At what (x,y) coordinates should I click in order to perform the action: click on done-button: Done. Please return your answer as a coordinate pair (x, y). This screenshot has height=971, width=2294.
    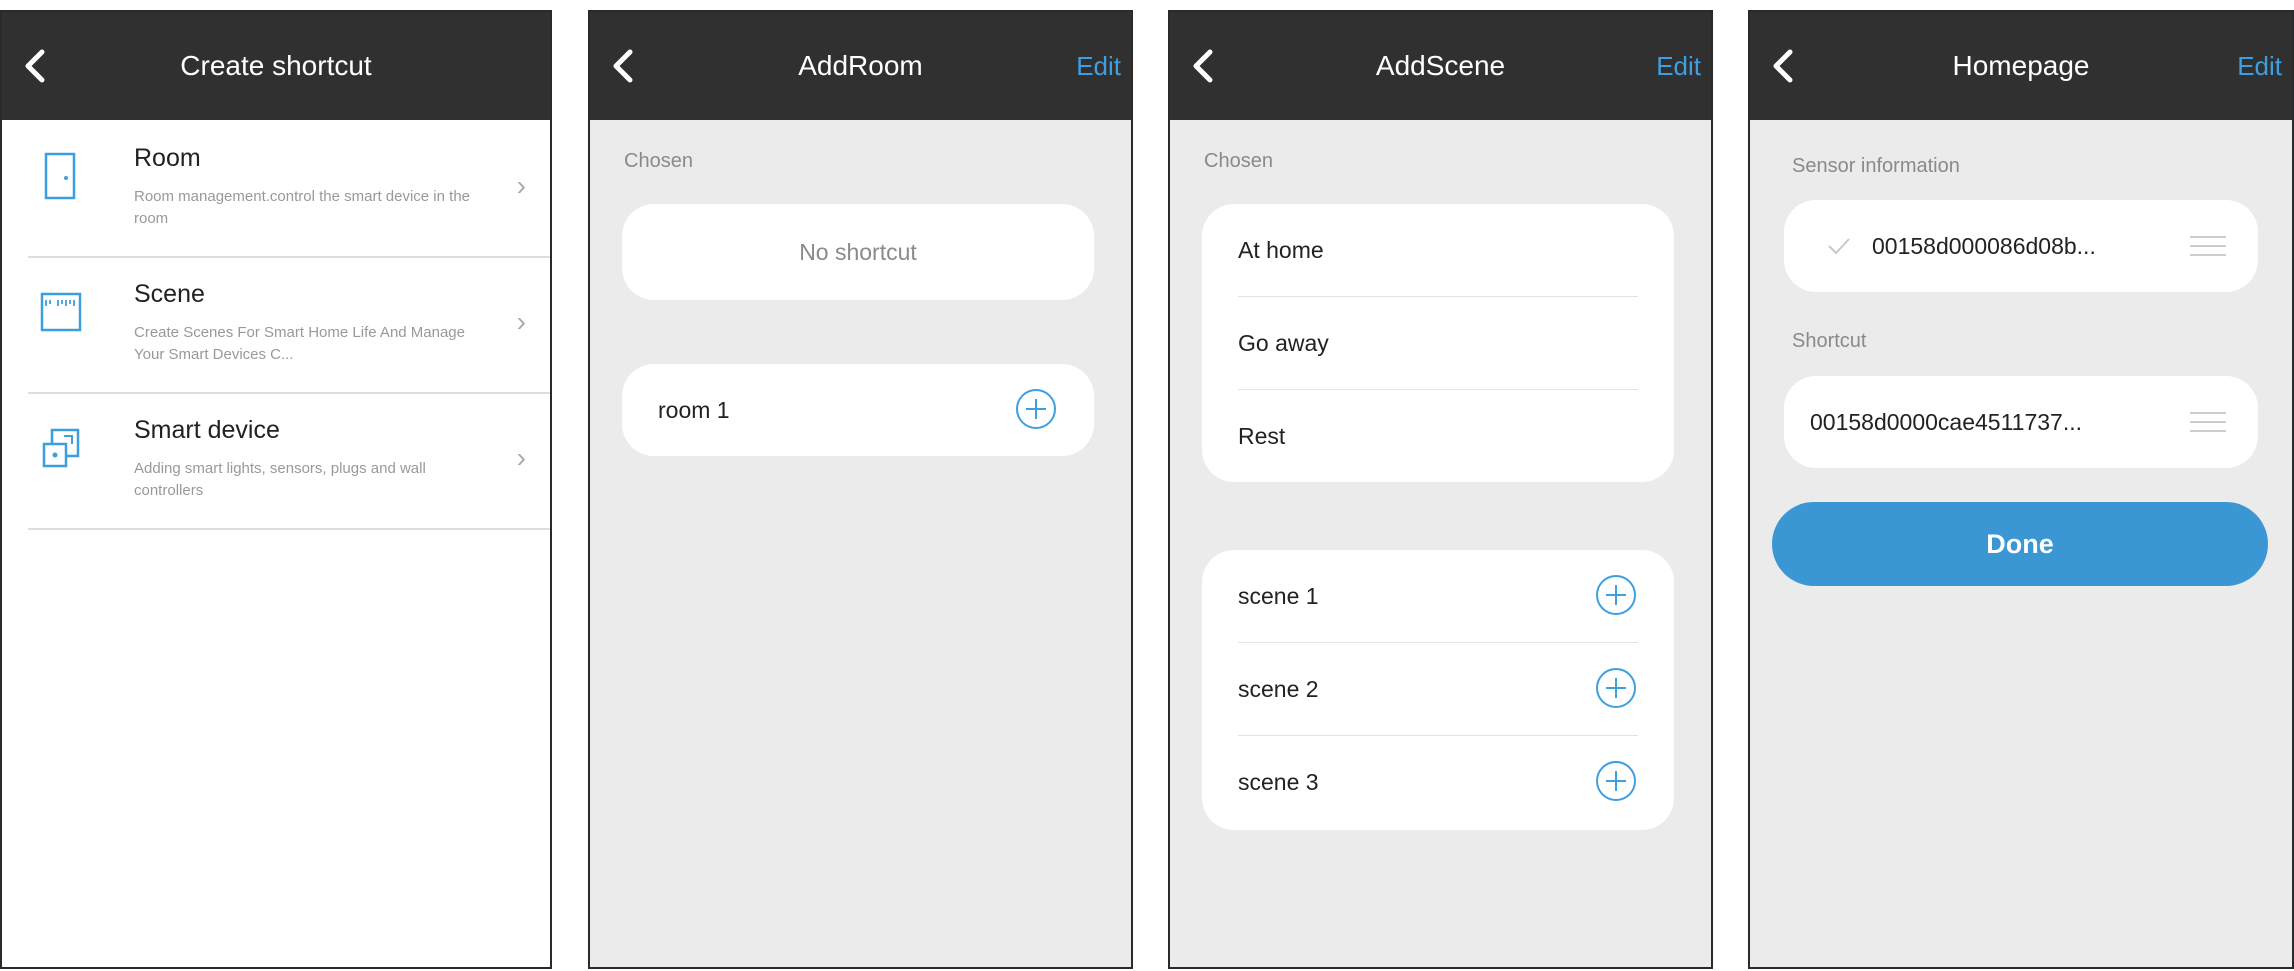
    Looking at the image, I should click on (2020, 544).